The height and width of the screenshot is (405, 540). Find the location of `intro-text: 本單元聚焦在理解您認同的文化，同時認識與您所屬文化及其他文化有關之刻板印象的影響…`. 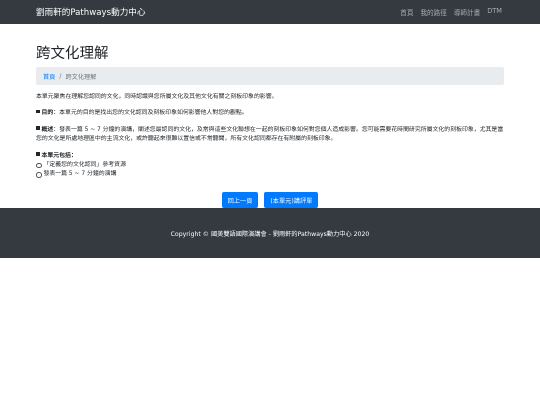

intro-text: 本單元聚焦在理解您認同的文化，同時認識與您所屬文化及其他文化有關之刻板印象的影響… is located at coordinates (157, 97).